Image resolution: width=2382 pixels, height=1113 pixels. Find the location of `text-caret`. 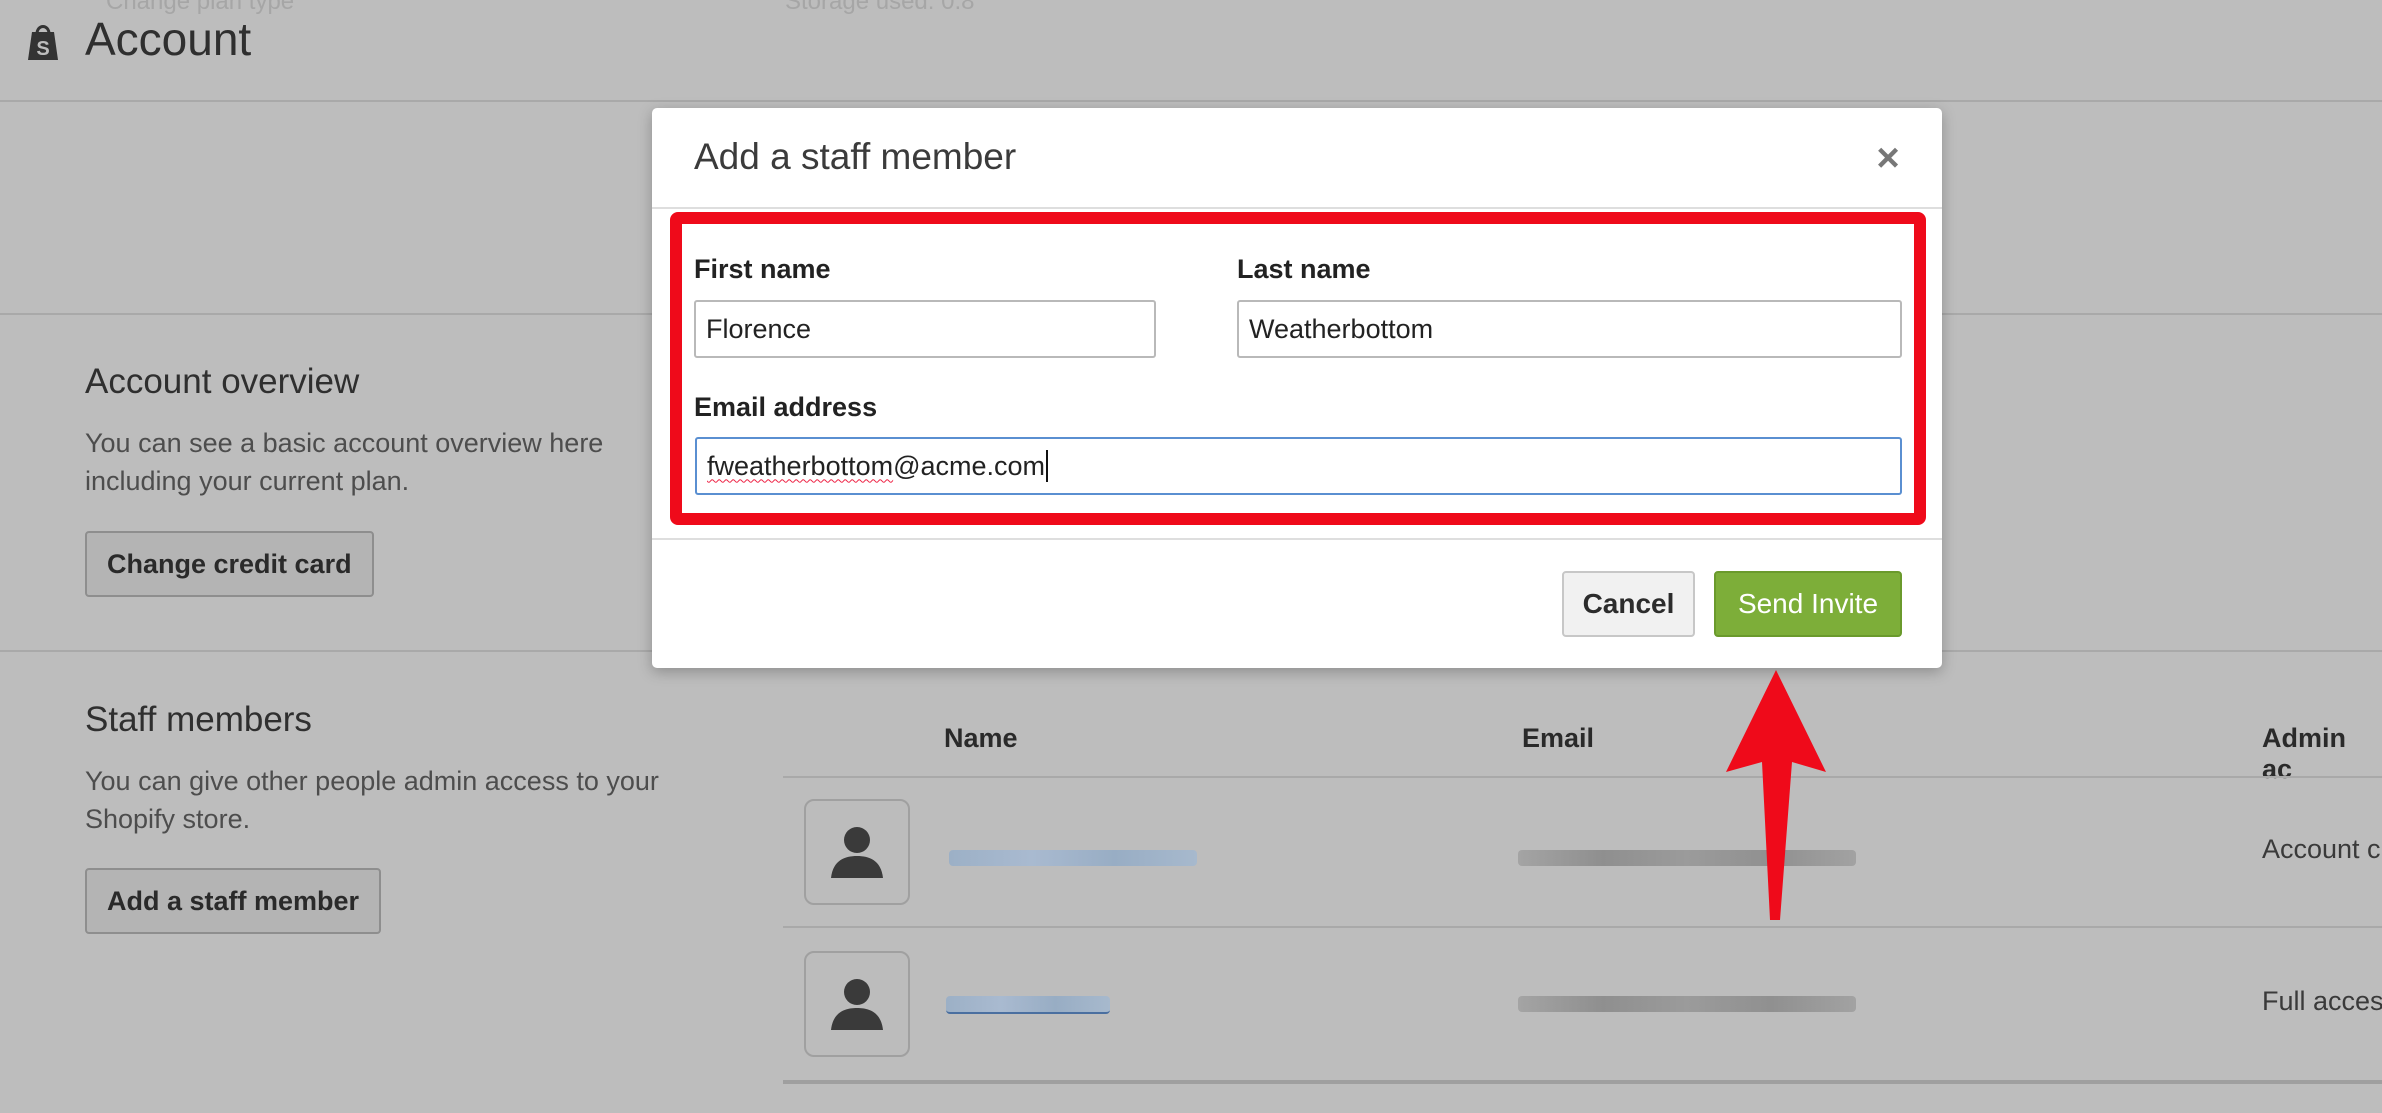

text-caret is located at coordinates (1047, 466).